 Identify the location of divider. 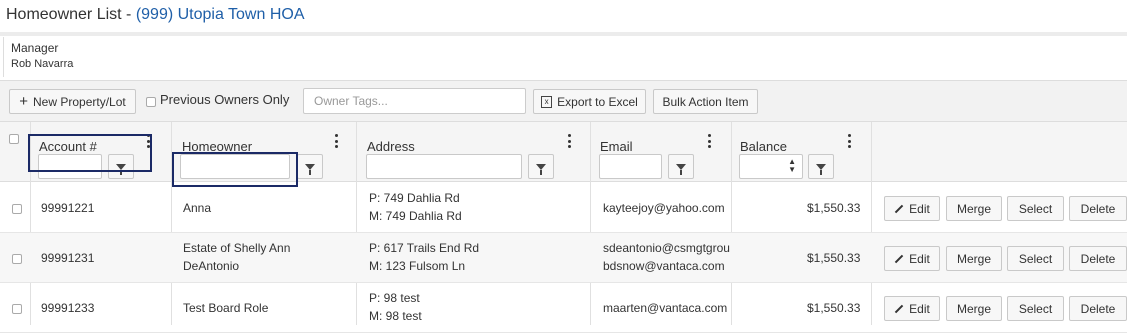
(563, 34).